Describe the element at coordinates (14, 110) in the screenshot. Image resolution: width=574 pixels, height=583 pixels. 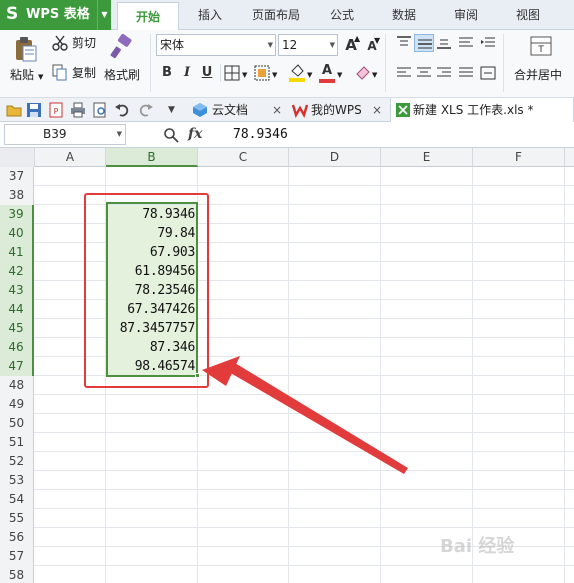
I see `open-folder-icon` at that location.